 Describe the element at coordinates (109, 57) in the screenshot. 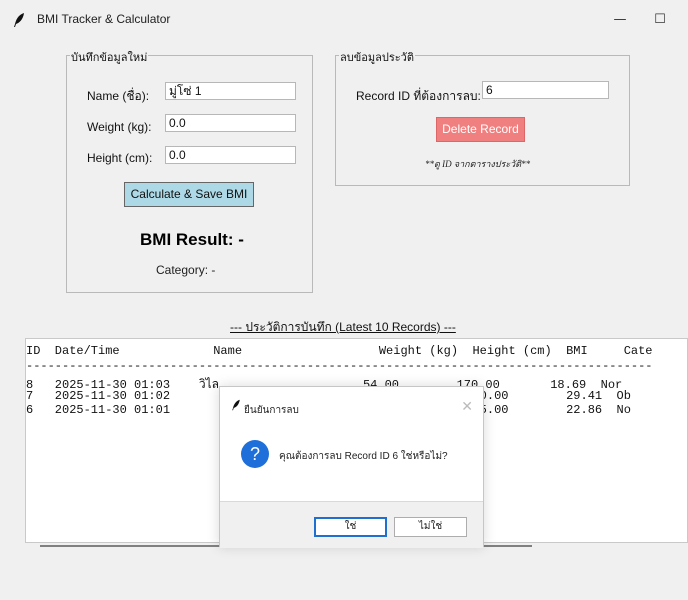

I see `new-record-legend: บันทึกข้อมูลใหม่` at that location.